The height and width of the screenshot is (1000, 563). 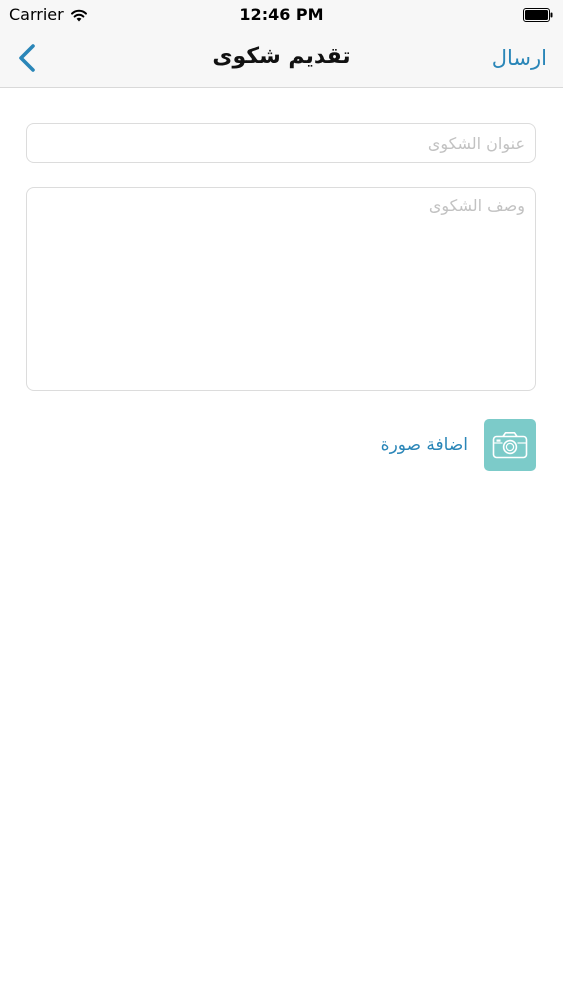 I want to click on complaint-title-input, so click(x=281, y=143).